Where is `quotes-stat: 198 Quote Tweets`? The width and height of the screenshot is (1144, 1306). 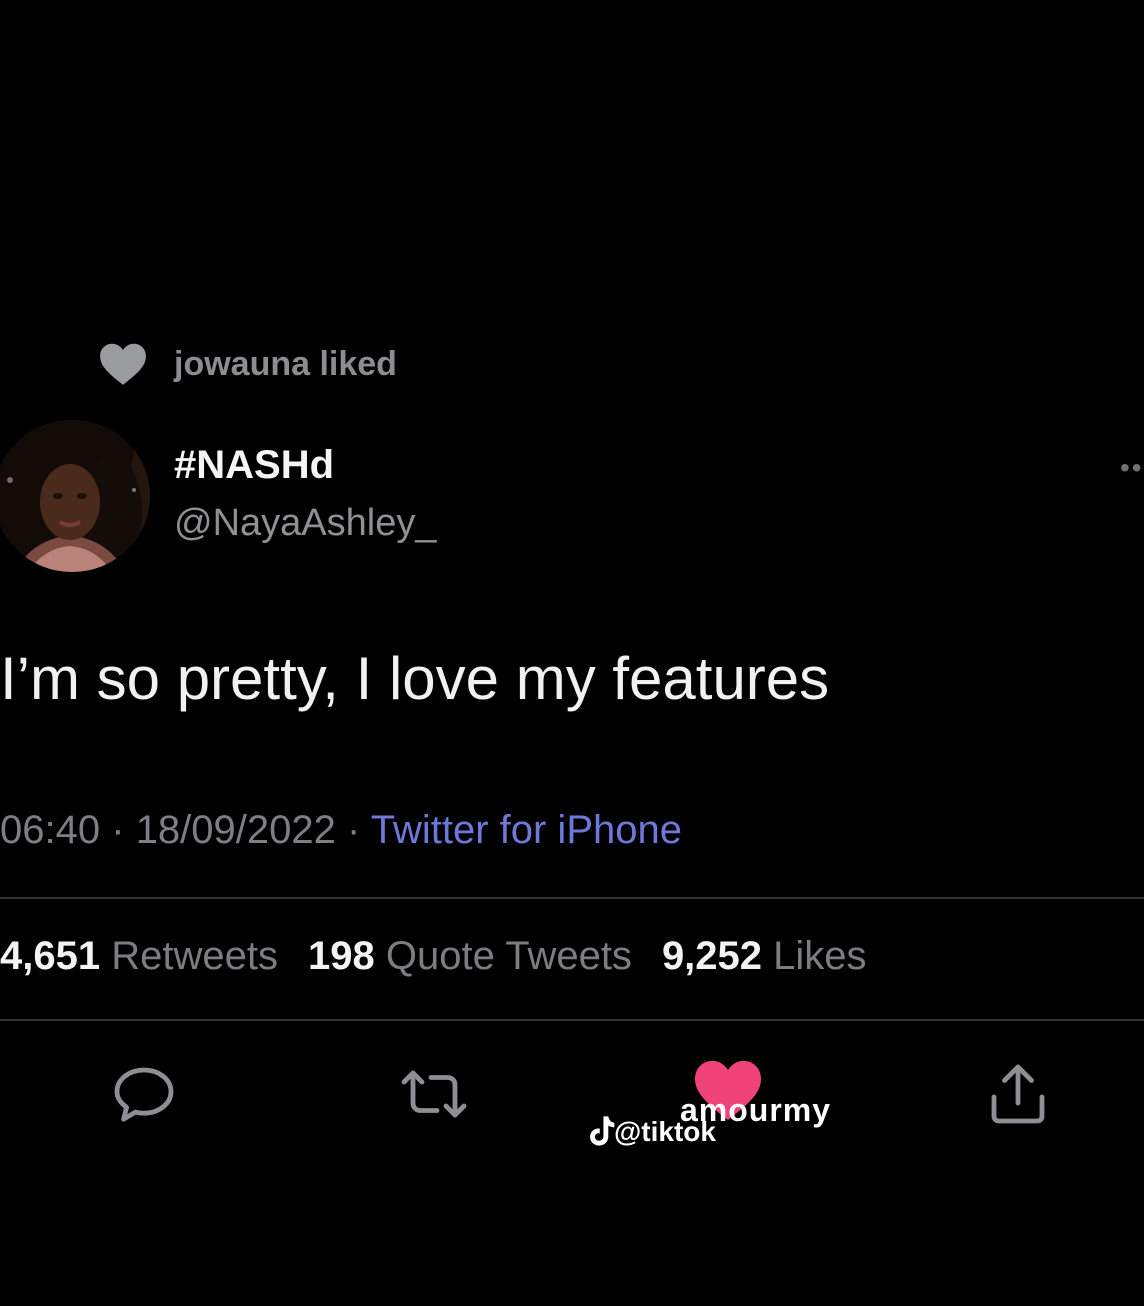
quotes-stat: 198 Quote Tweets is located at coordinates (470, 956).